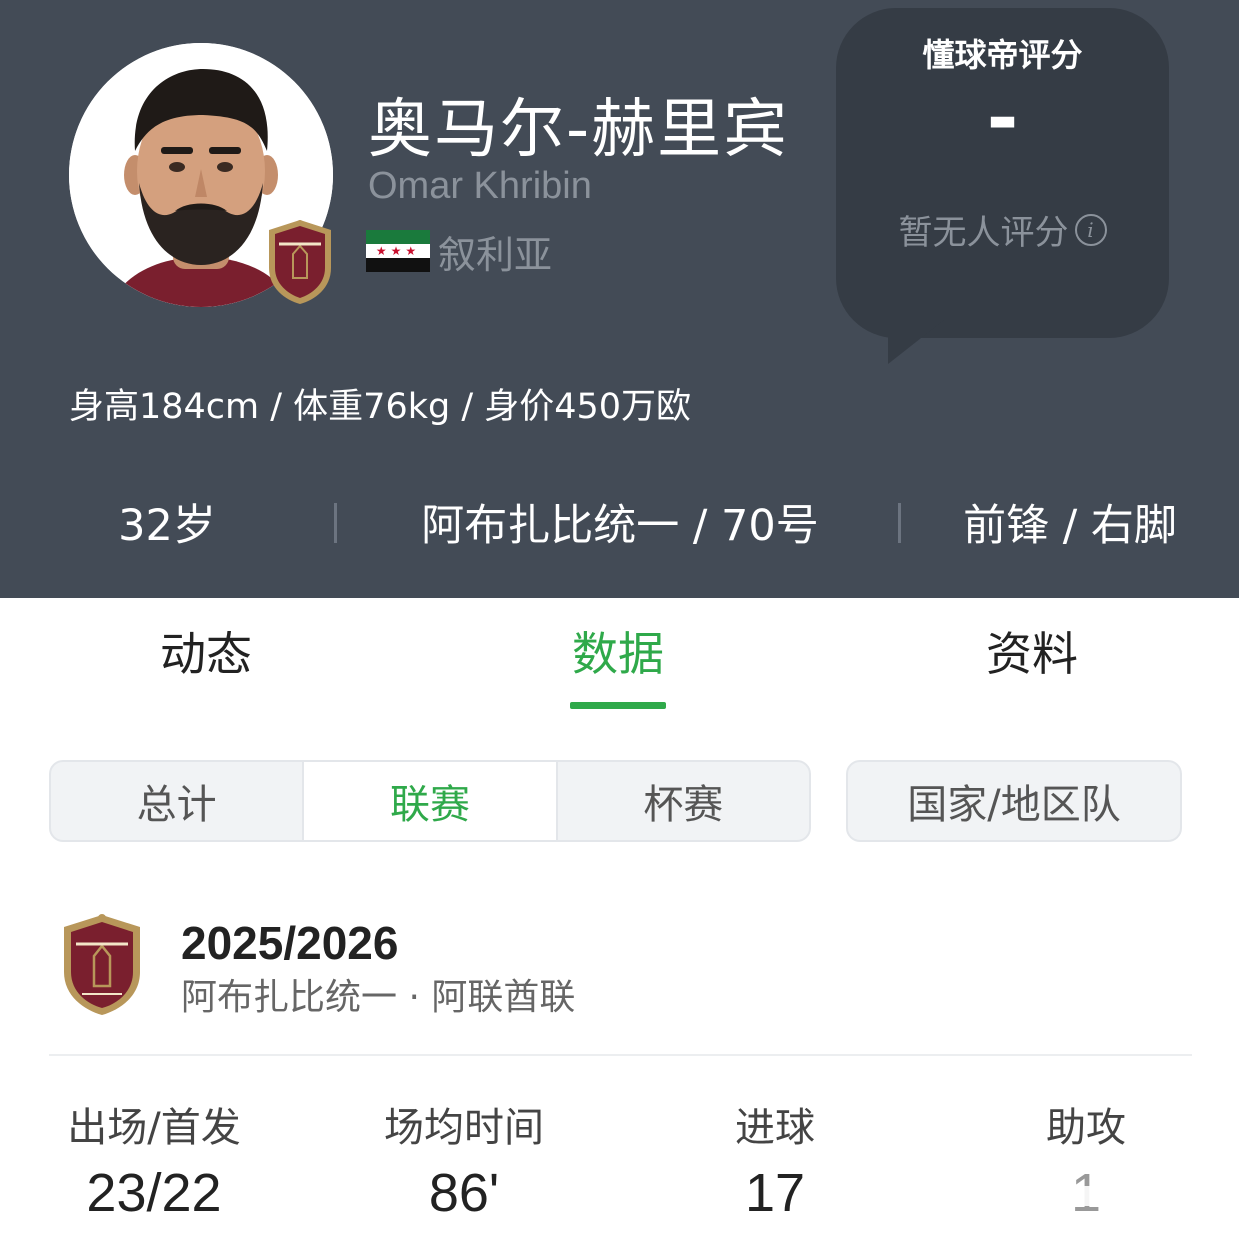  What do you see at coordinates (176, 801) in the screenshot?
I see `segment-total: 总计` at bounding box center [176, 801].